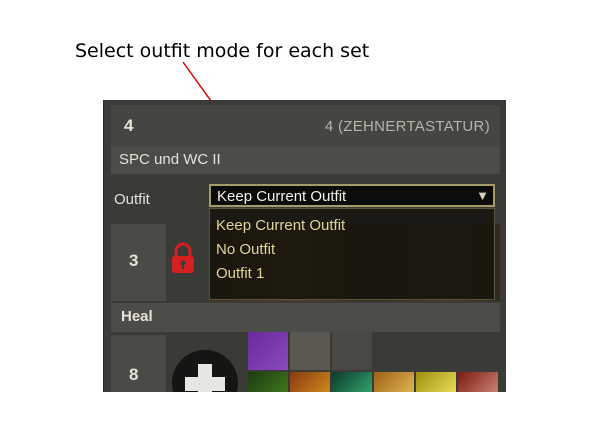  What do you see at coordinates (240, 273) in the screenshot?
I see `outfit-option-outfit-1: Outfit 1` at bounding box center [240, 273].